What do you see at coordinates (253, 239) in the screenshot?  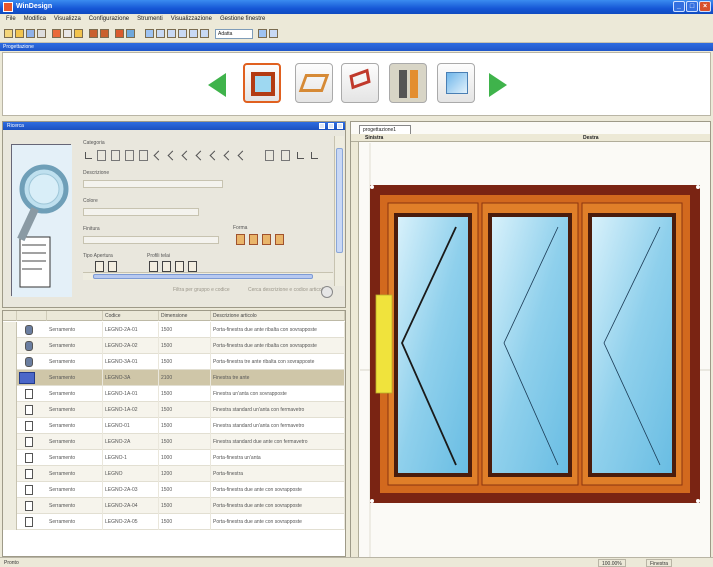 I see `shape-option2-icon` at bounding box center [253, 239].